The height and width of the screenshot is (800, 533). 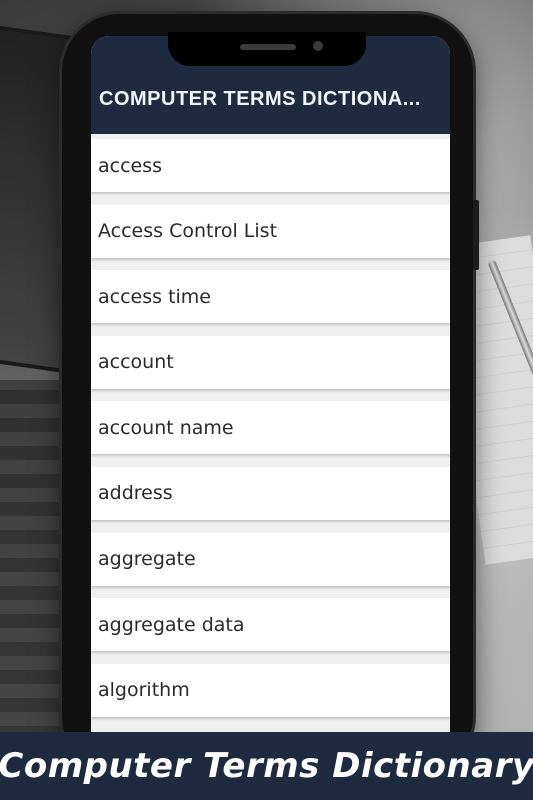 I want to click on term-item: access time, so click(x=270, y=297).